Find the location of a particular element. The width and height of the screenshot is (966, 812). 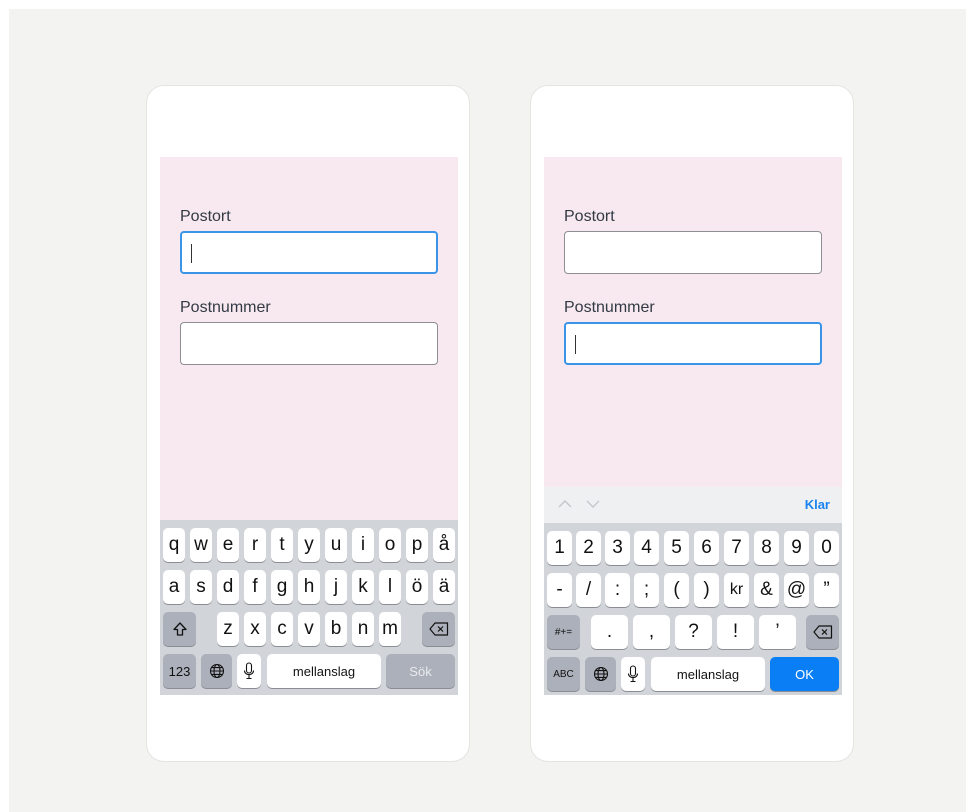

key-digit: 0 is located at coordinates (826, 548).